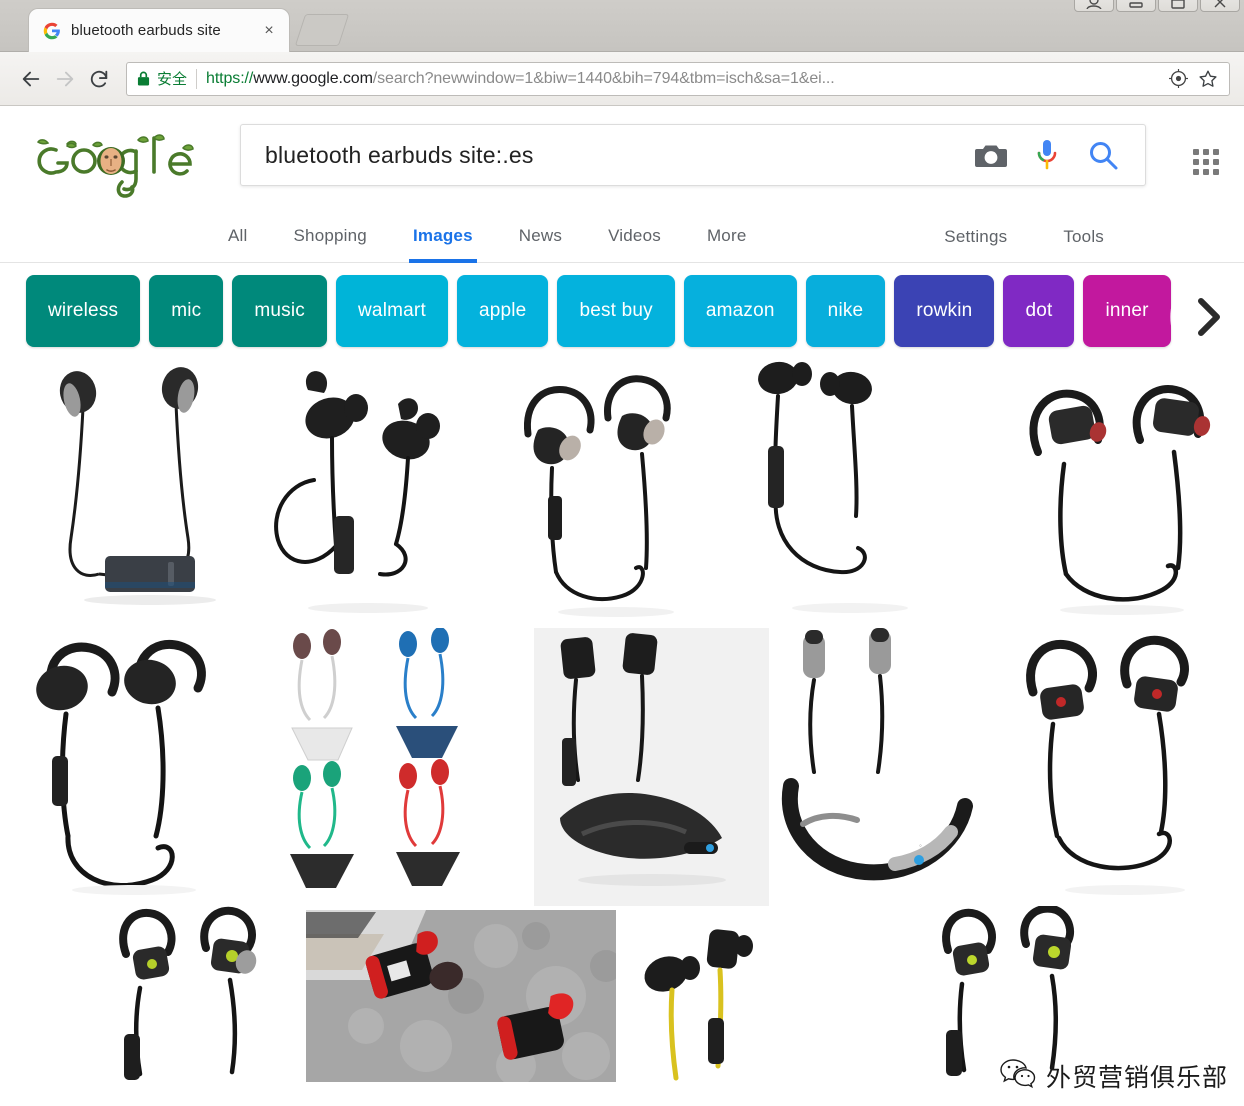 This screenshot has width=1244, height=1106. What do you see at coordinates (1039, 310) in the screenshot?
I see `chip-dot: dot` at bounding box center [1039, 310].